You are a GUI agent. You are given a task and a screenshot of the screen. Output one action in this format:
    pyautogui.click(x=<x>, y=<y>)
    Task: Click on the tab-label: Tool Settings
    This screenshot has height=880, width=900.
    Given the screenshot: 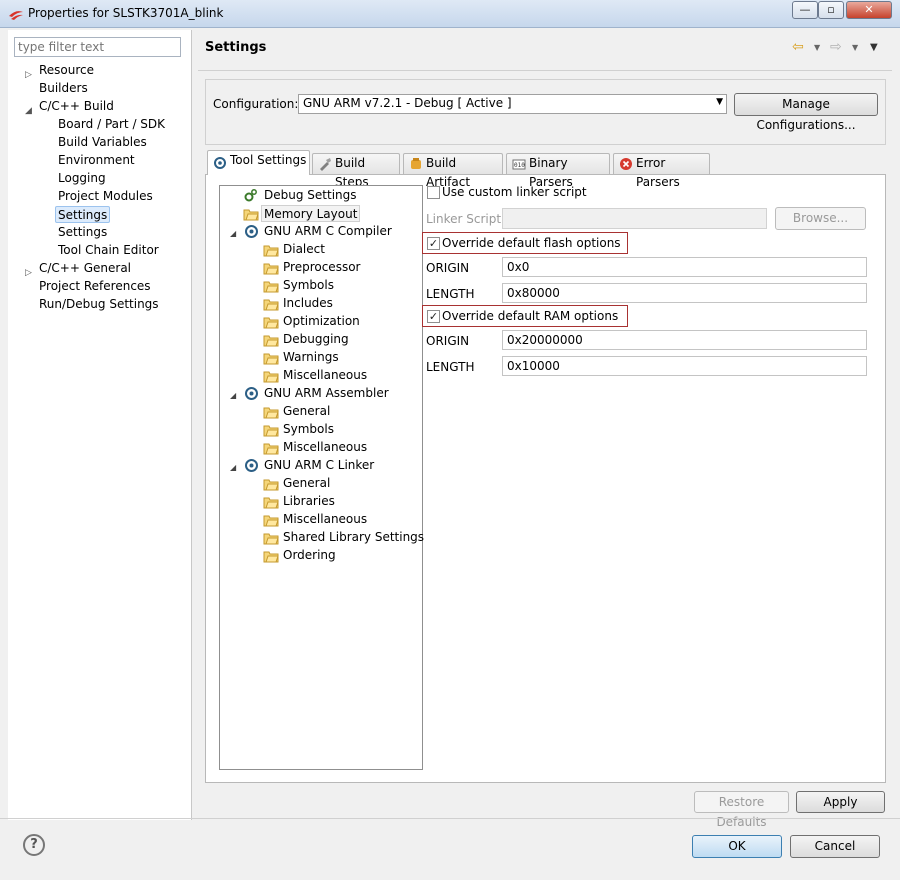 What is the action you would take?
    pyautogui.click(x=268, y=160)
    